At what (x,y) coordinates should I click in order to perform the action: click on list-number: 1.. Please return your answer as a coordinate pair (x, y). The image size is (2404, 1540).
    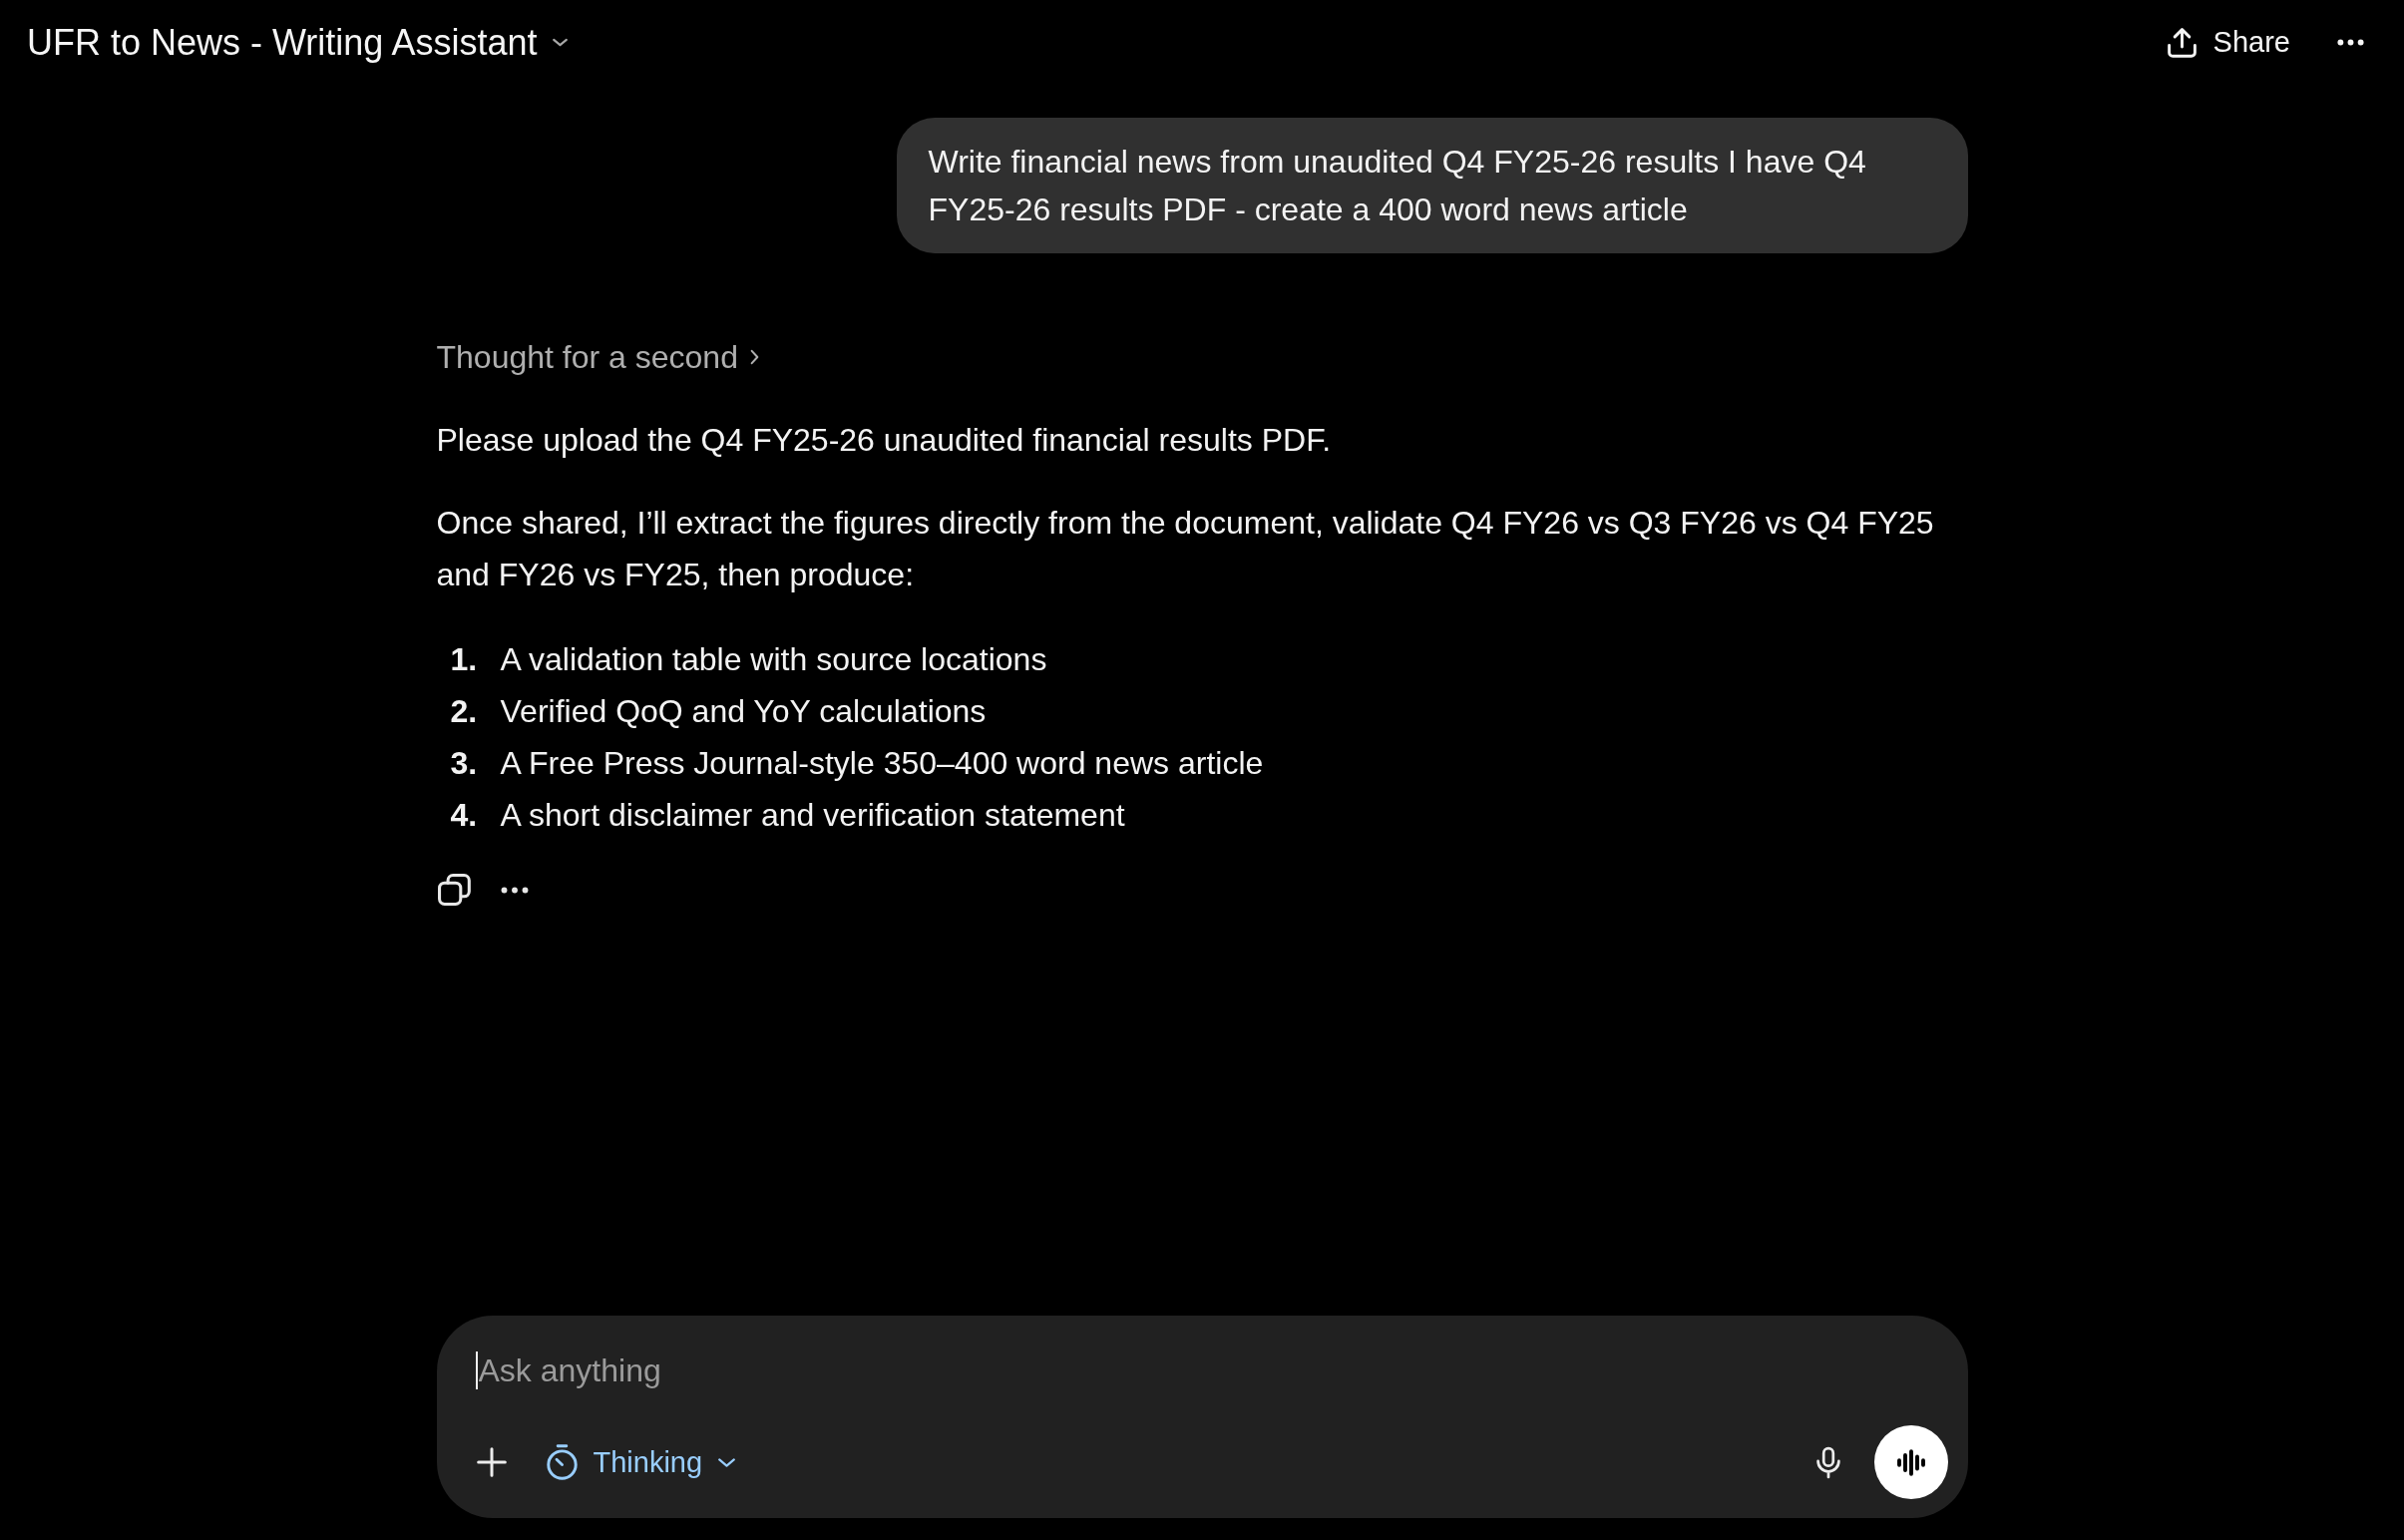
    Looking at the image, I should click on (464, 659).